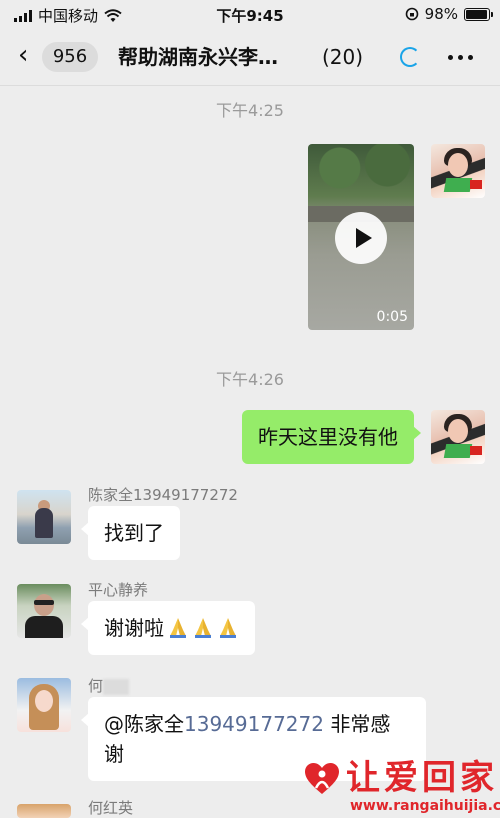  Describe the element at coordinates (250, 14) in the screenshot. I see `status-bar: 中国移动 下午9:45 98%` at that location.